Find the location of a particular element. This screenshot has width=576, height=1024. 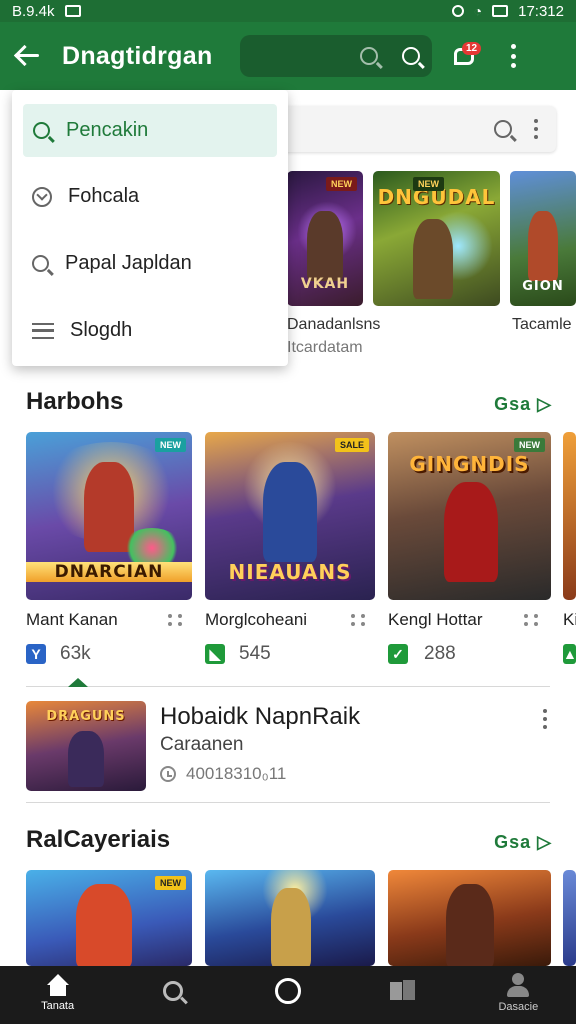

menu-item-papal-japldan: Papal Japldan is located at coordinates (150, 263).